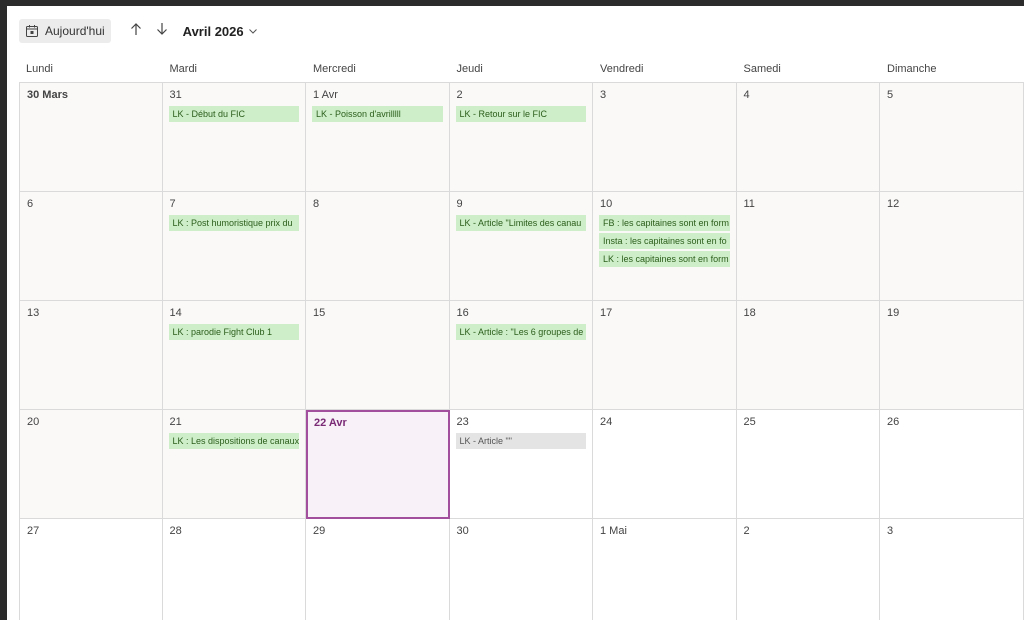  What do you see at coordinates (762, 69) in the screenshot?
I see `weekday-header: Samedi` at bounding box center [762, 69].